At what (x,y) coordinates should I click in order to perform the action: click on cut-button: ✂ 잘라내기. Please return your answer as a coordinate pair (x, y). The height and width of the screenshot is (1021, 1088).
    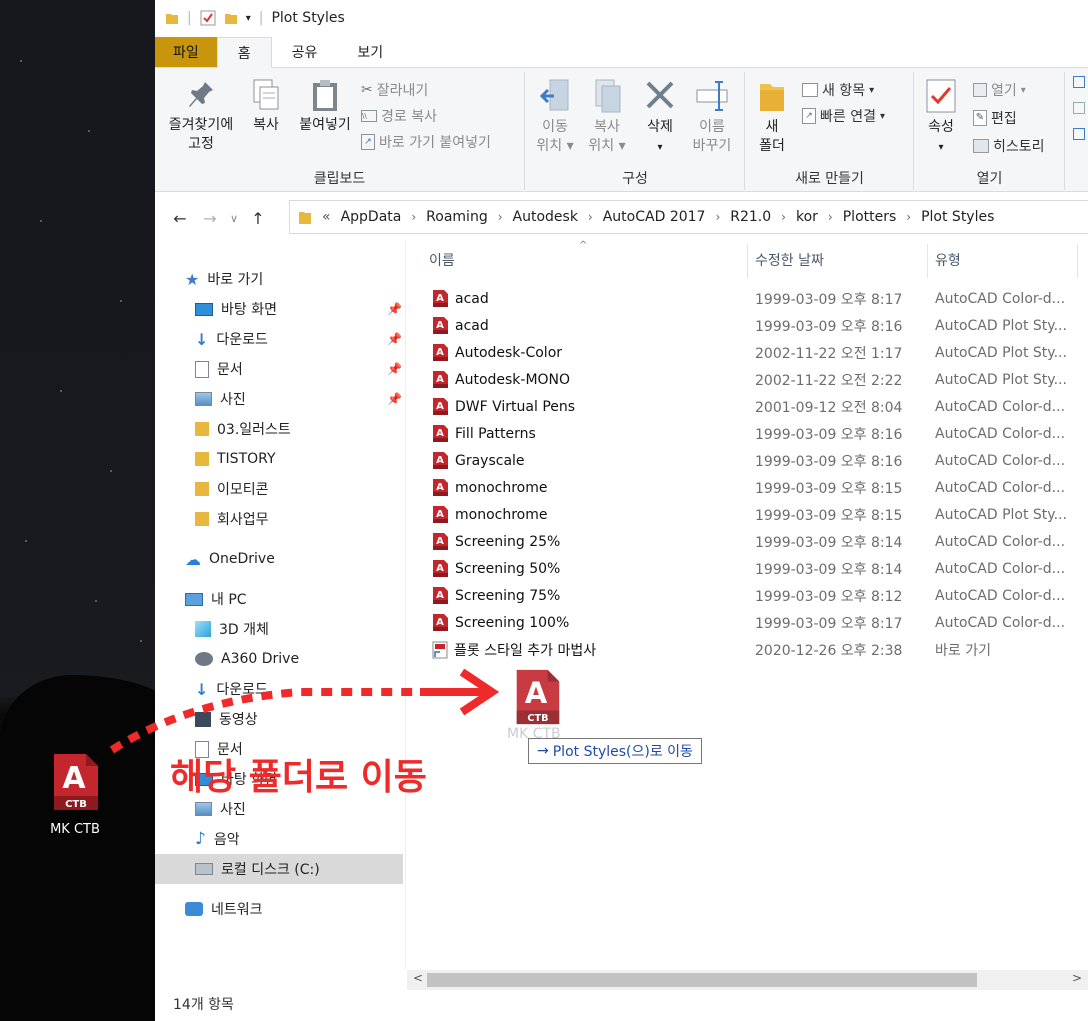
    Looking at the image, I should click on (394, 90).